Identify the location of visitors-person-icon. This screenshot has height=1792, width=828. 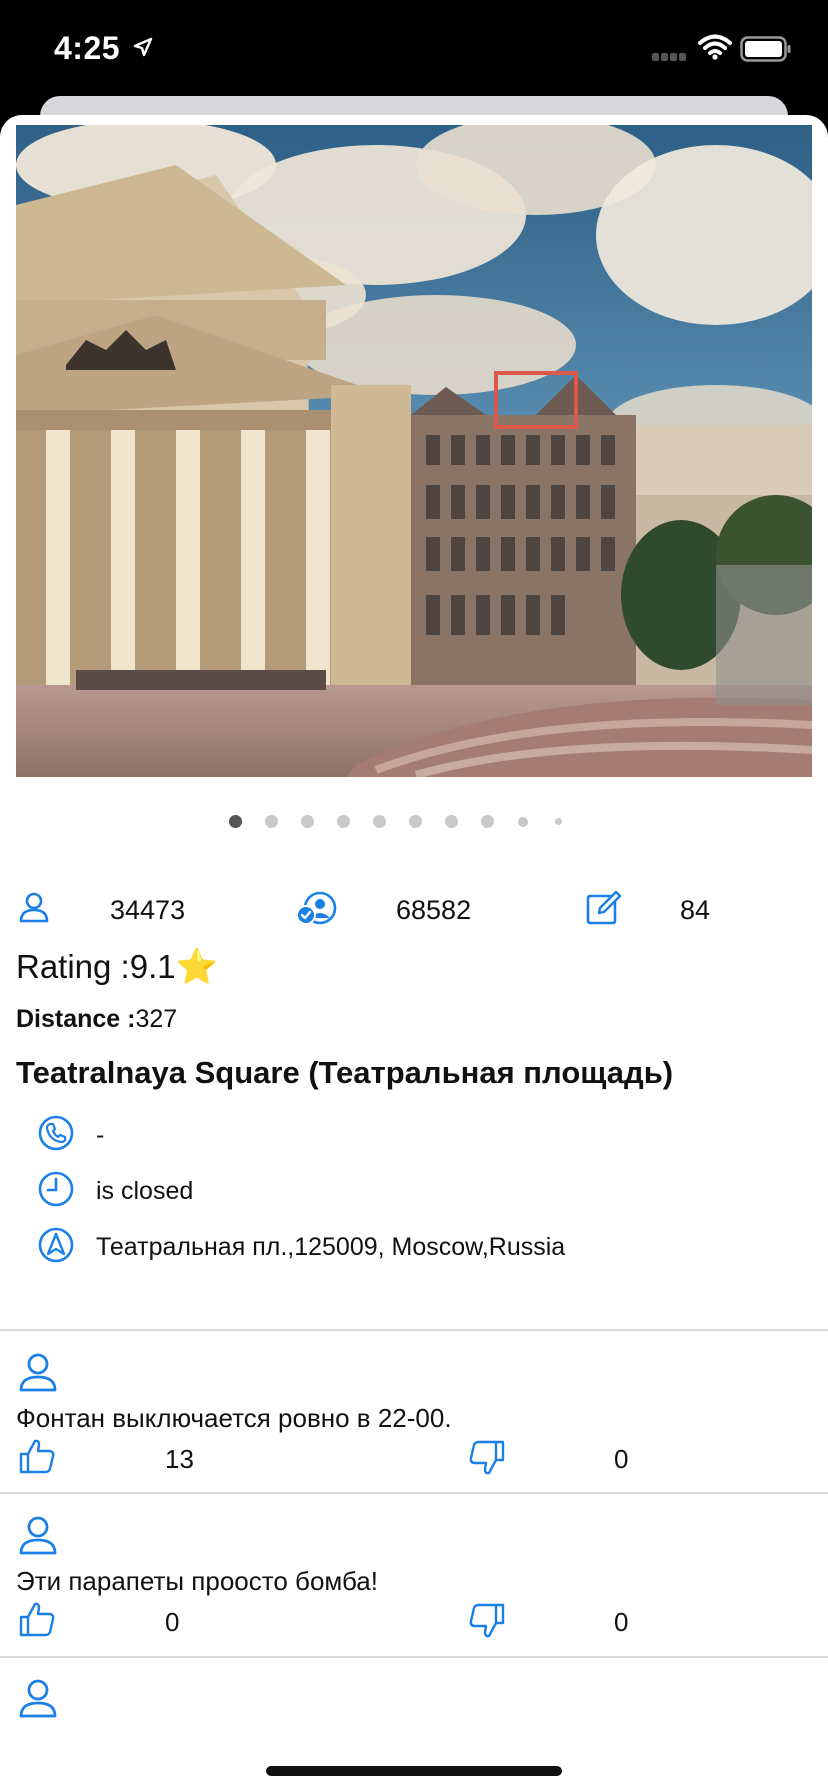
(34, 909).